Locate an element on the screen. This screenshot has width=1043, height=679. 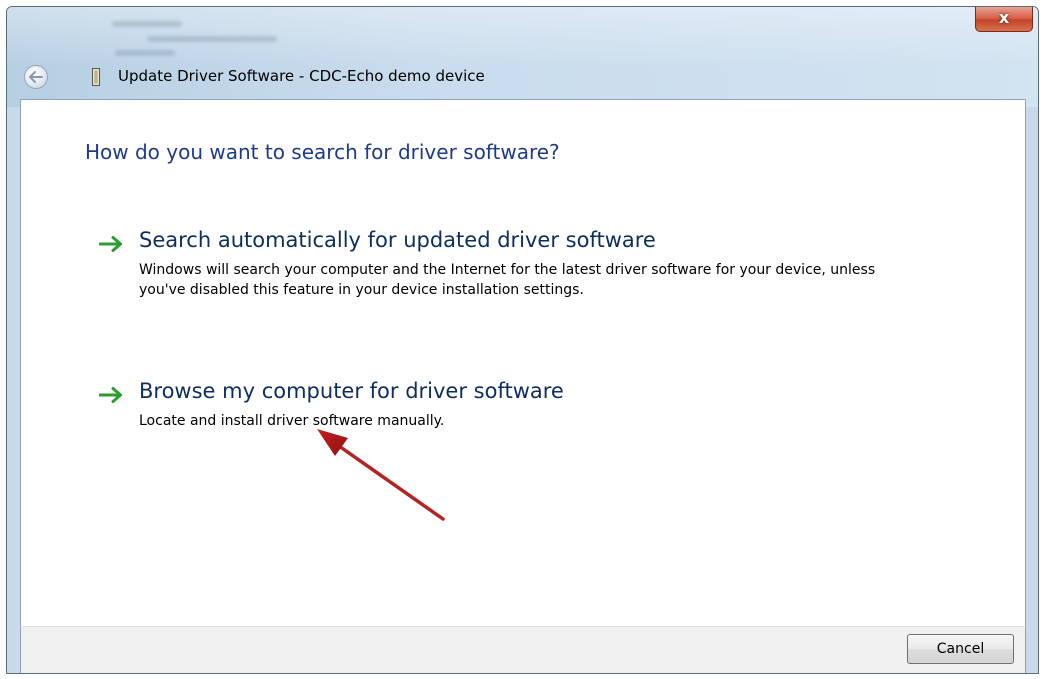
close-icon: x is located at coordinates (1004, 17).